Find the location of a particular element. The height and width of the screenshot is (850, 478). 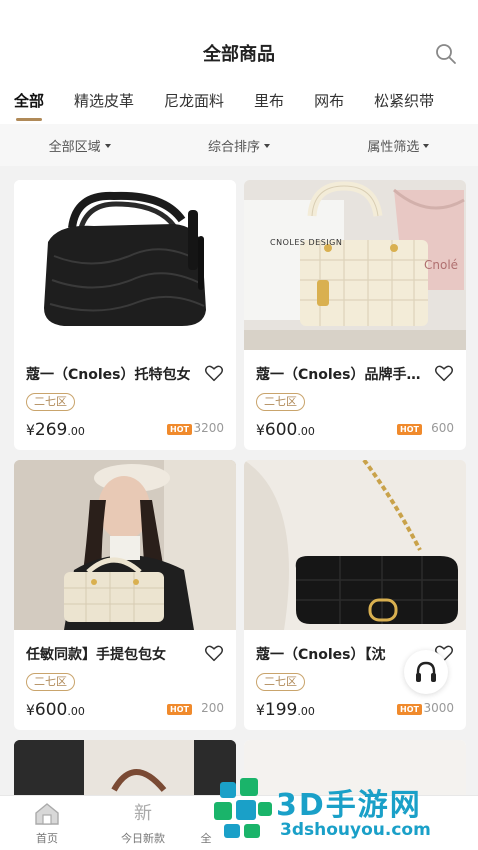

filter-region: 全部区域 is located at coordinates (79, 145).